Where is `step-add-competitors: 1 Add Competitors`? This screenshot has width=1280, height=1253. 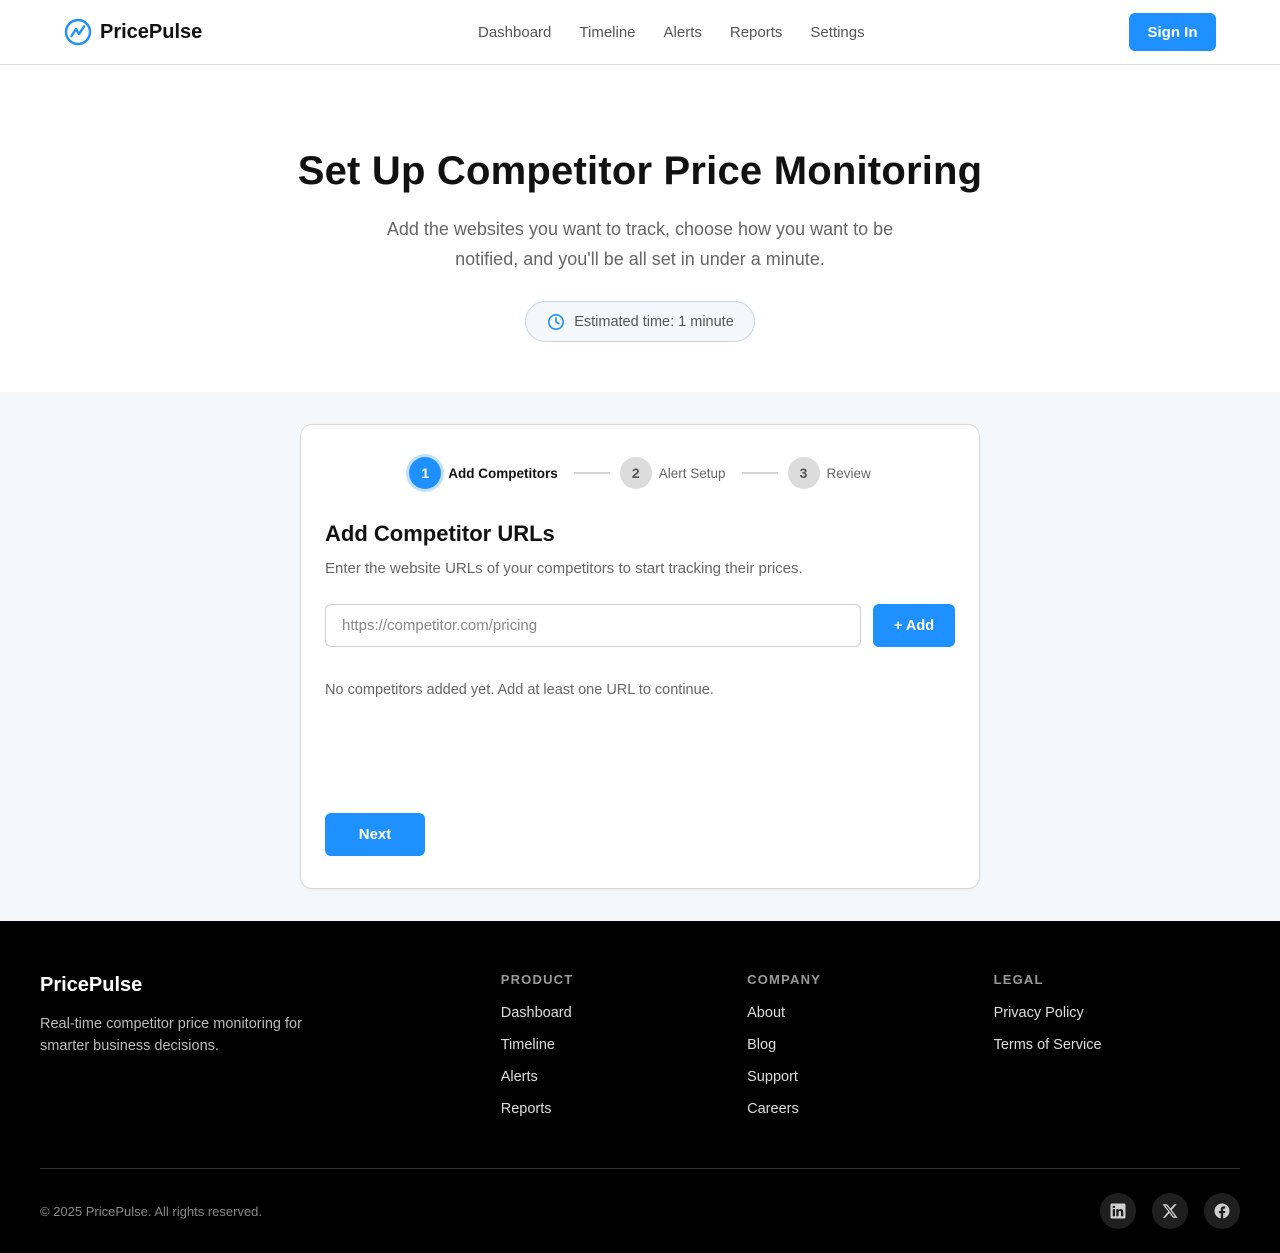
step-add-competitors: 1 Add Competitors is located at coordinates (483, 473).